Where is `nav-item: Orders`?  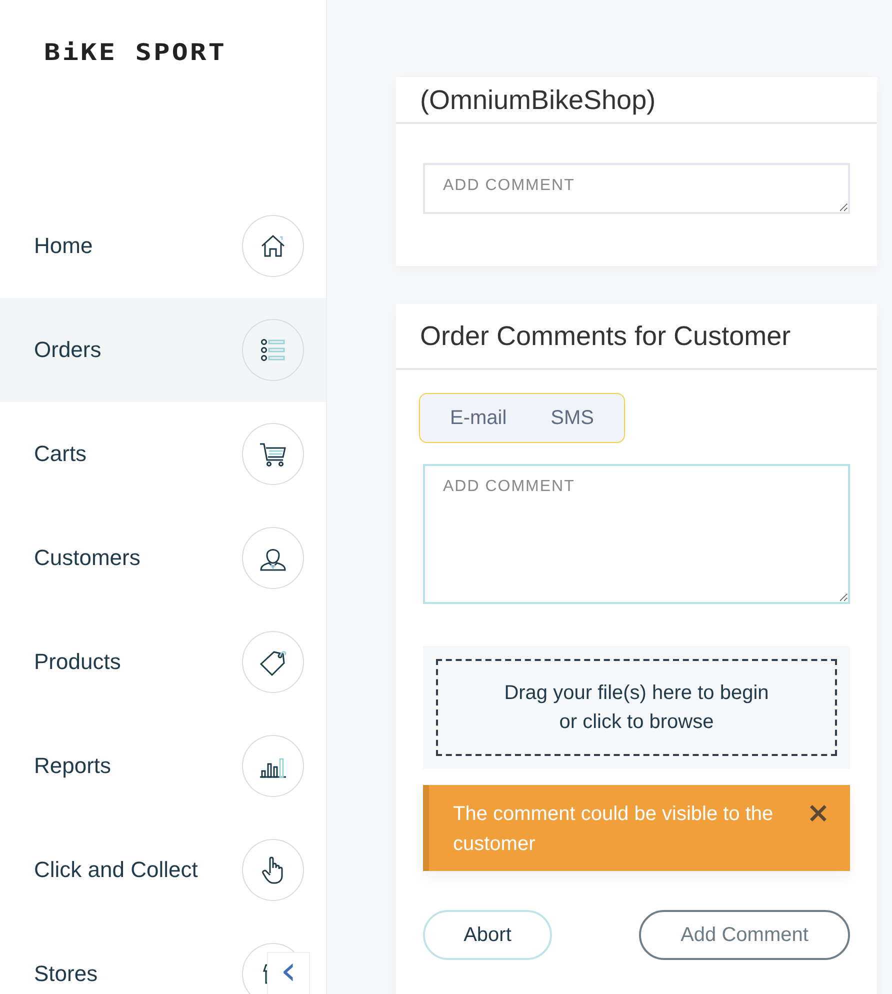
nav-item: Orders is located at coordinates (163, 350).